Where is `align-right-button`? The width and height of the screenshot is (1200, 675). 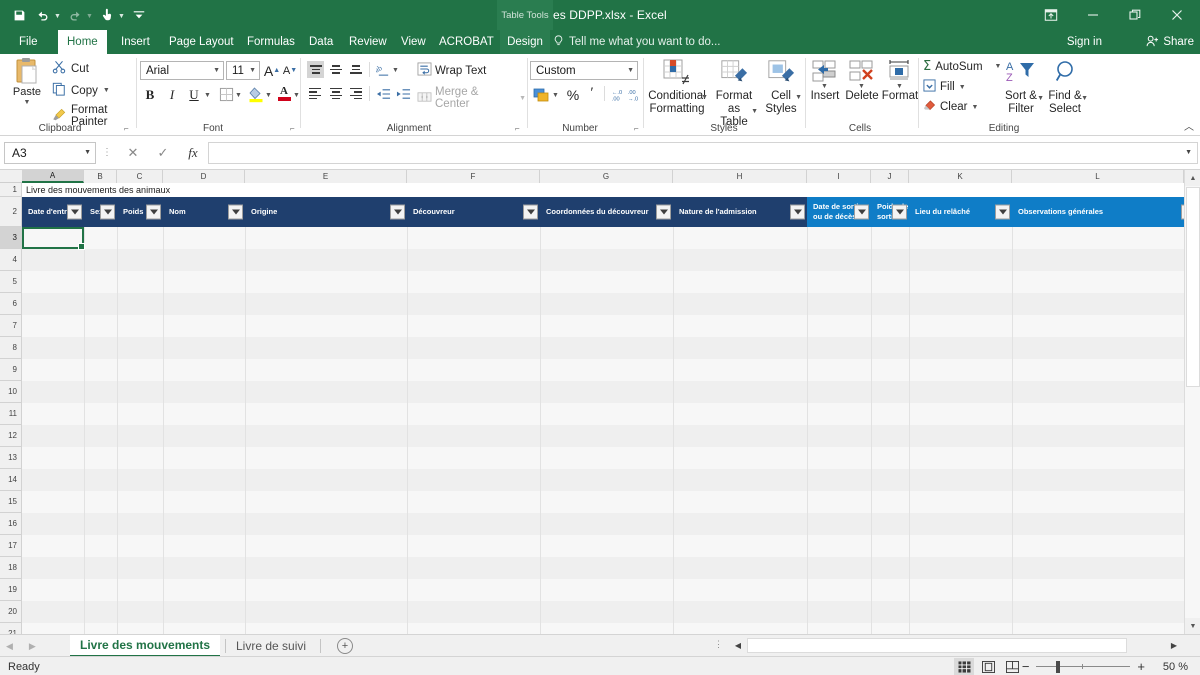 align-right-button is located at coordinates (355, 93).